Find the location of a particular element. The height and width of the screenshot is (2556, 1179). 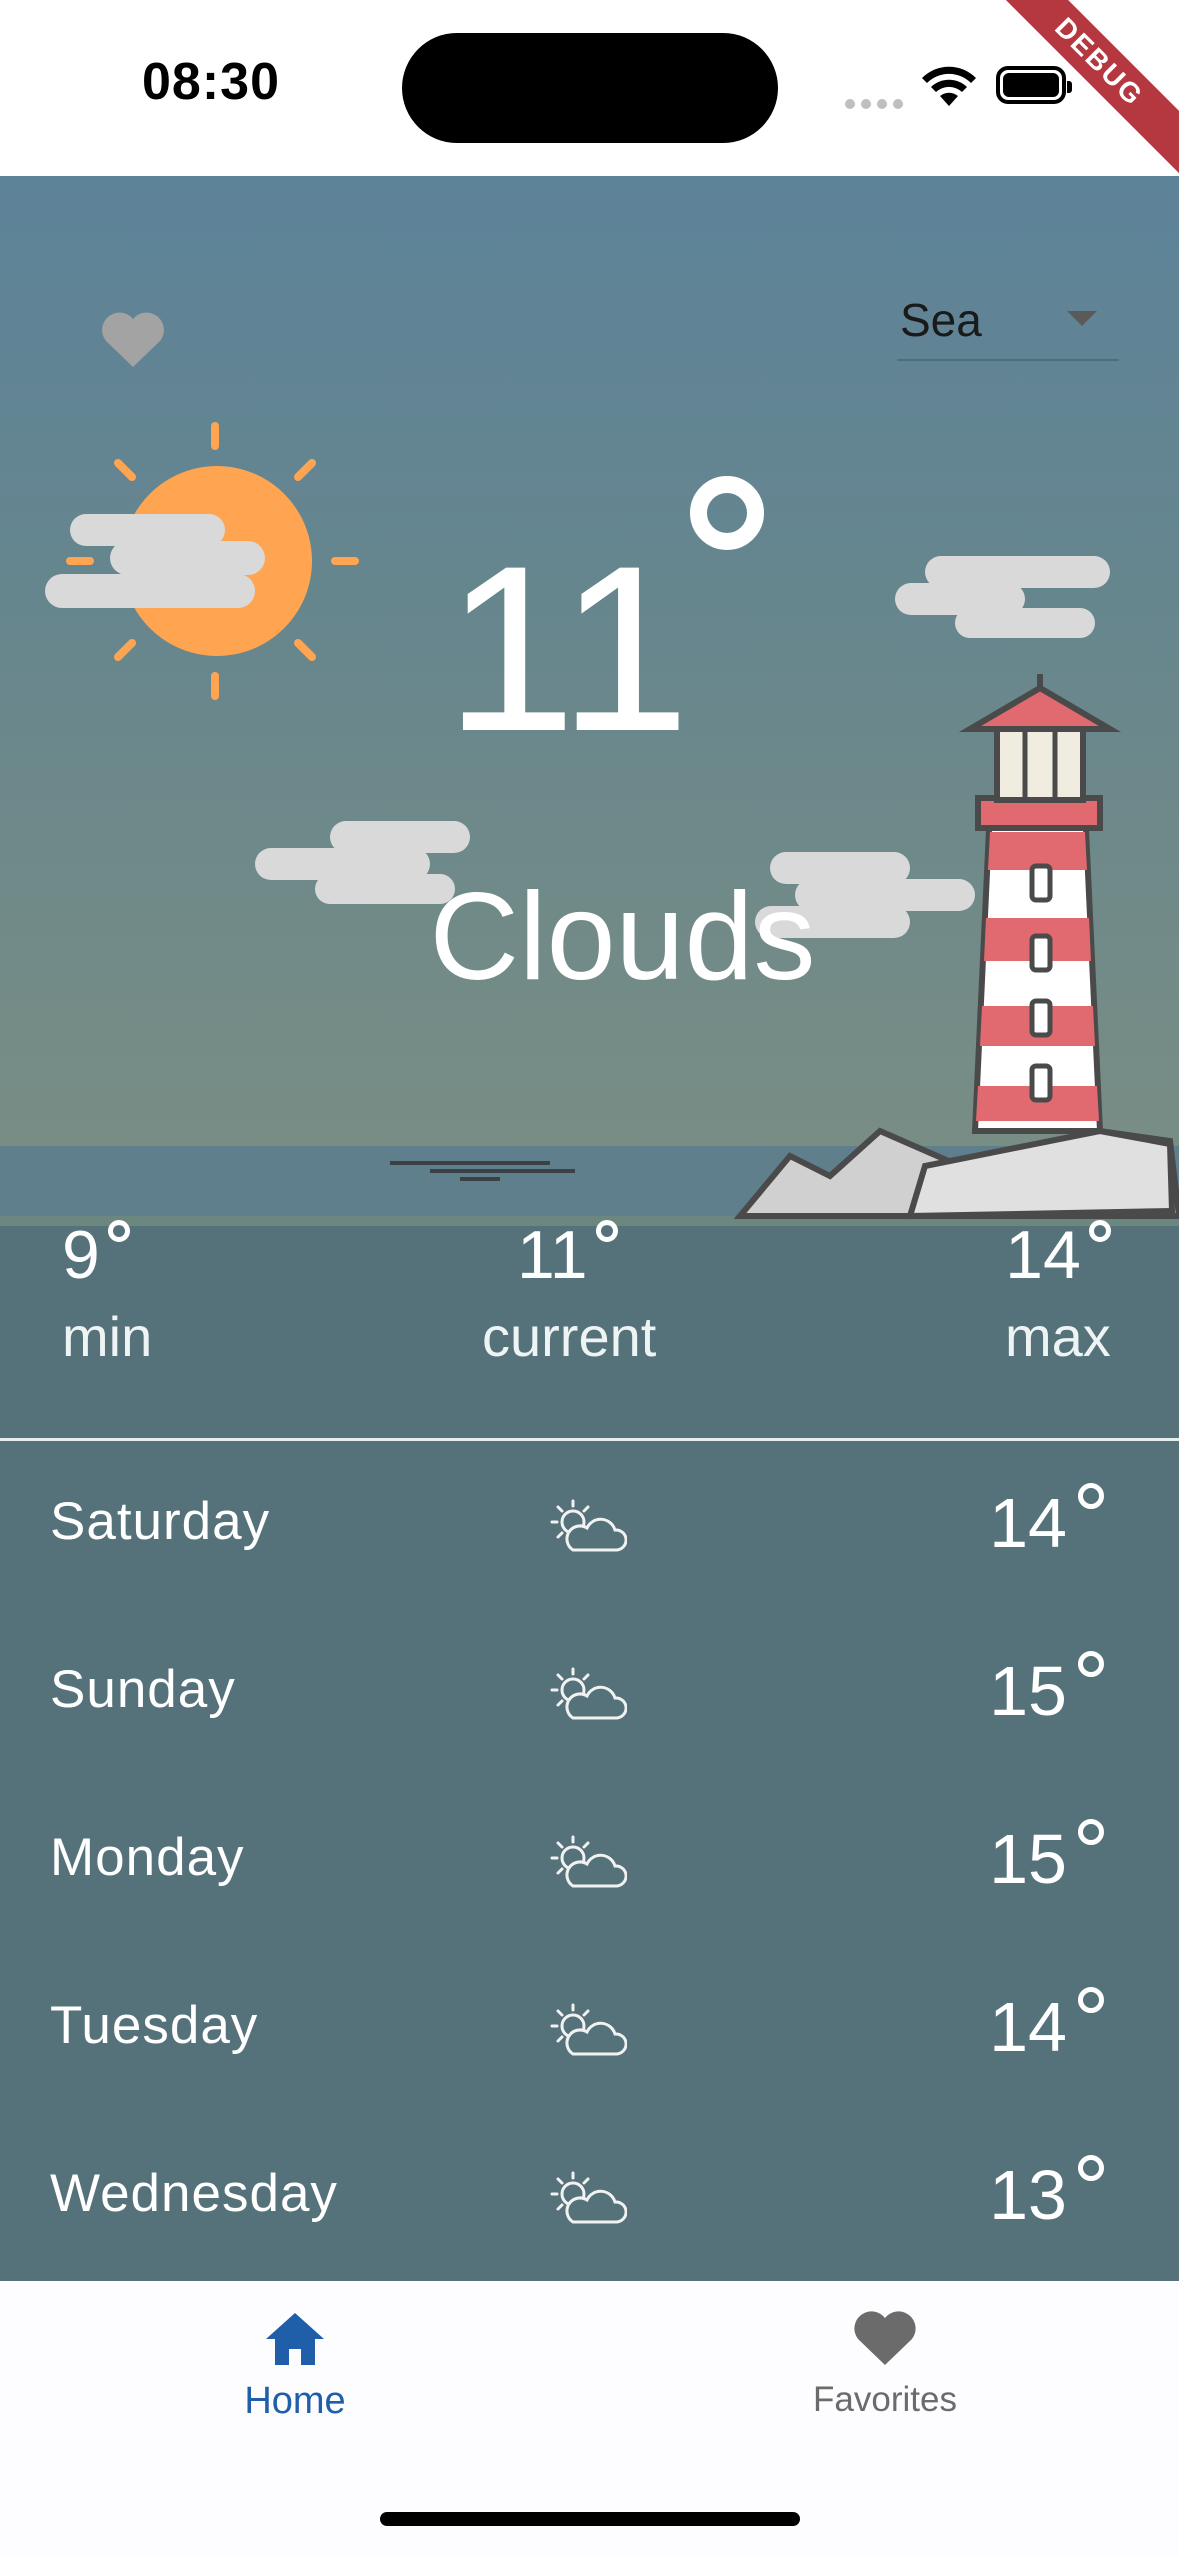

home-indicator is located at coordinates (590, 2519).